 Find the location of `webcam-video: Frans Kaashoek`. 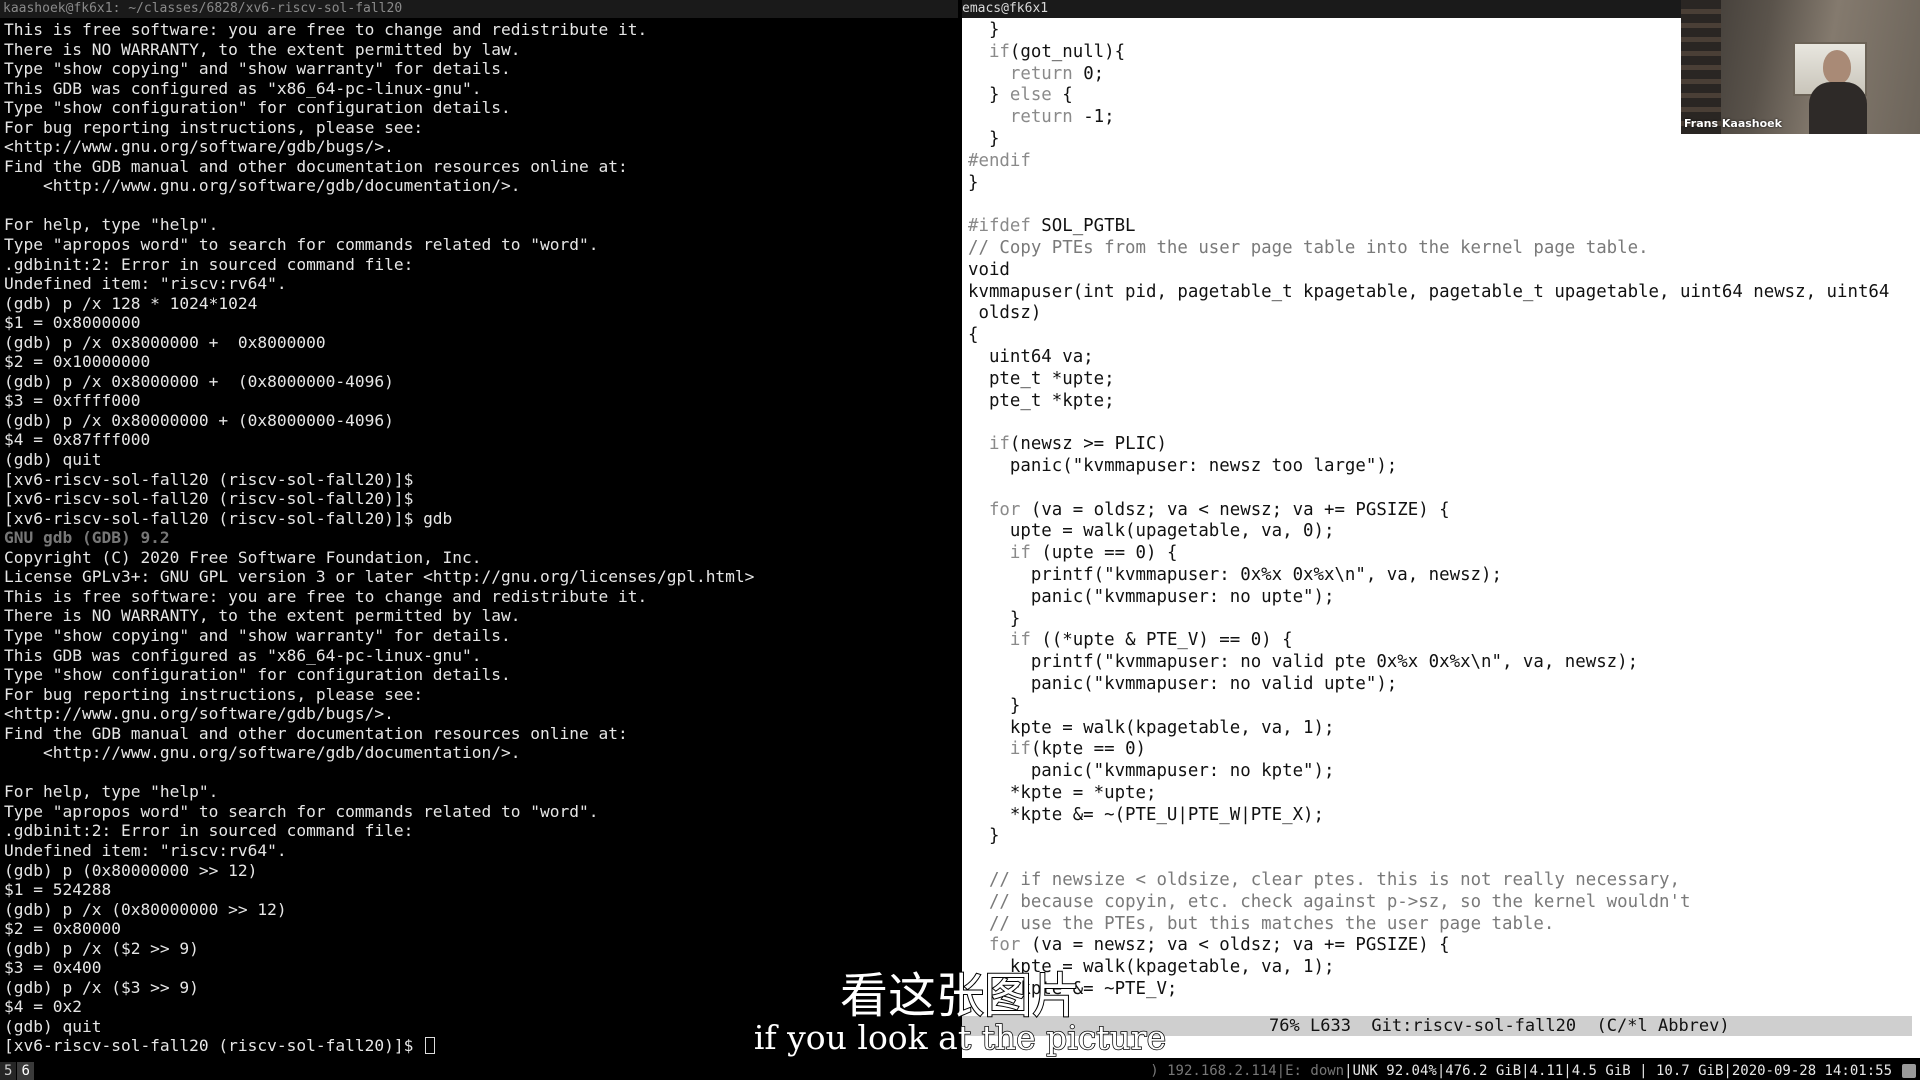

webcam-video: Frans Kaashoek is located at coordinates (1800, 67).